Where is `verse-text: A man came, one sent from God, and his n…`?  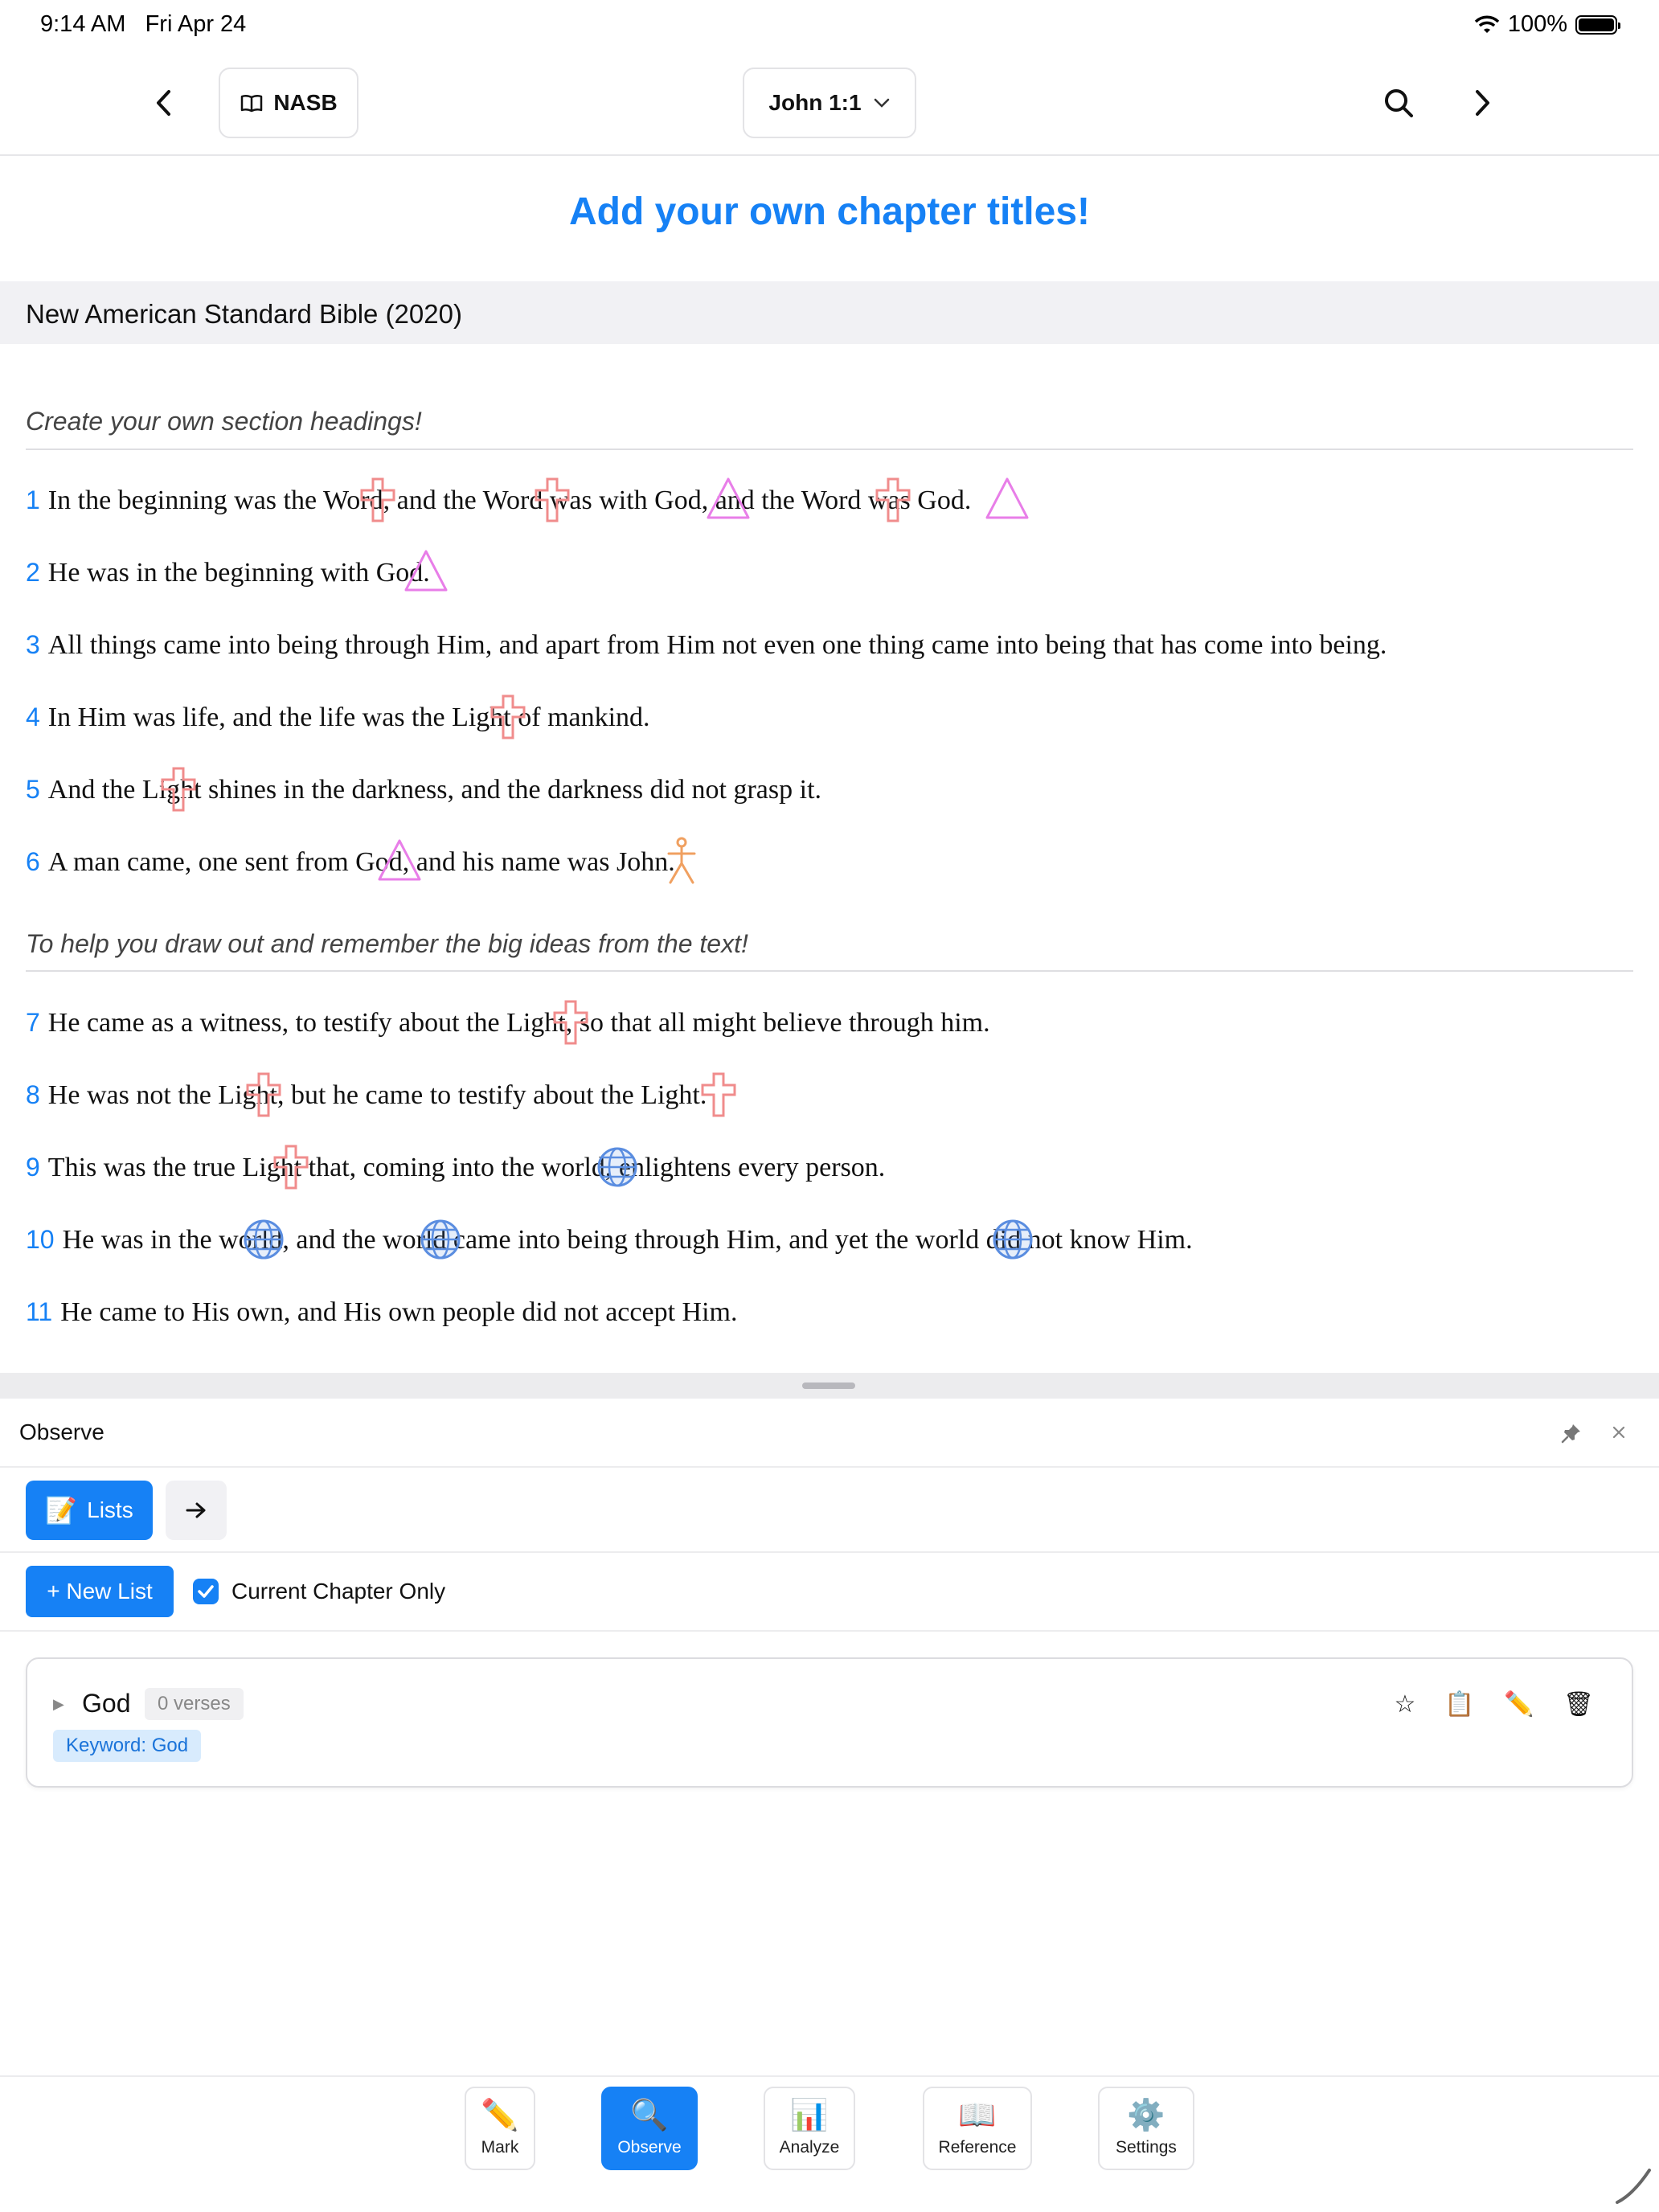 verse-text: A man came, one sent from God, and his n… is located at coordinates (361, 862).